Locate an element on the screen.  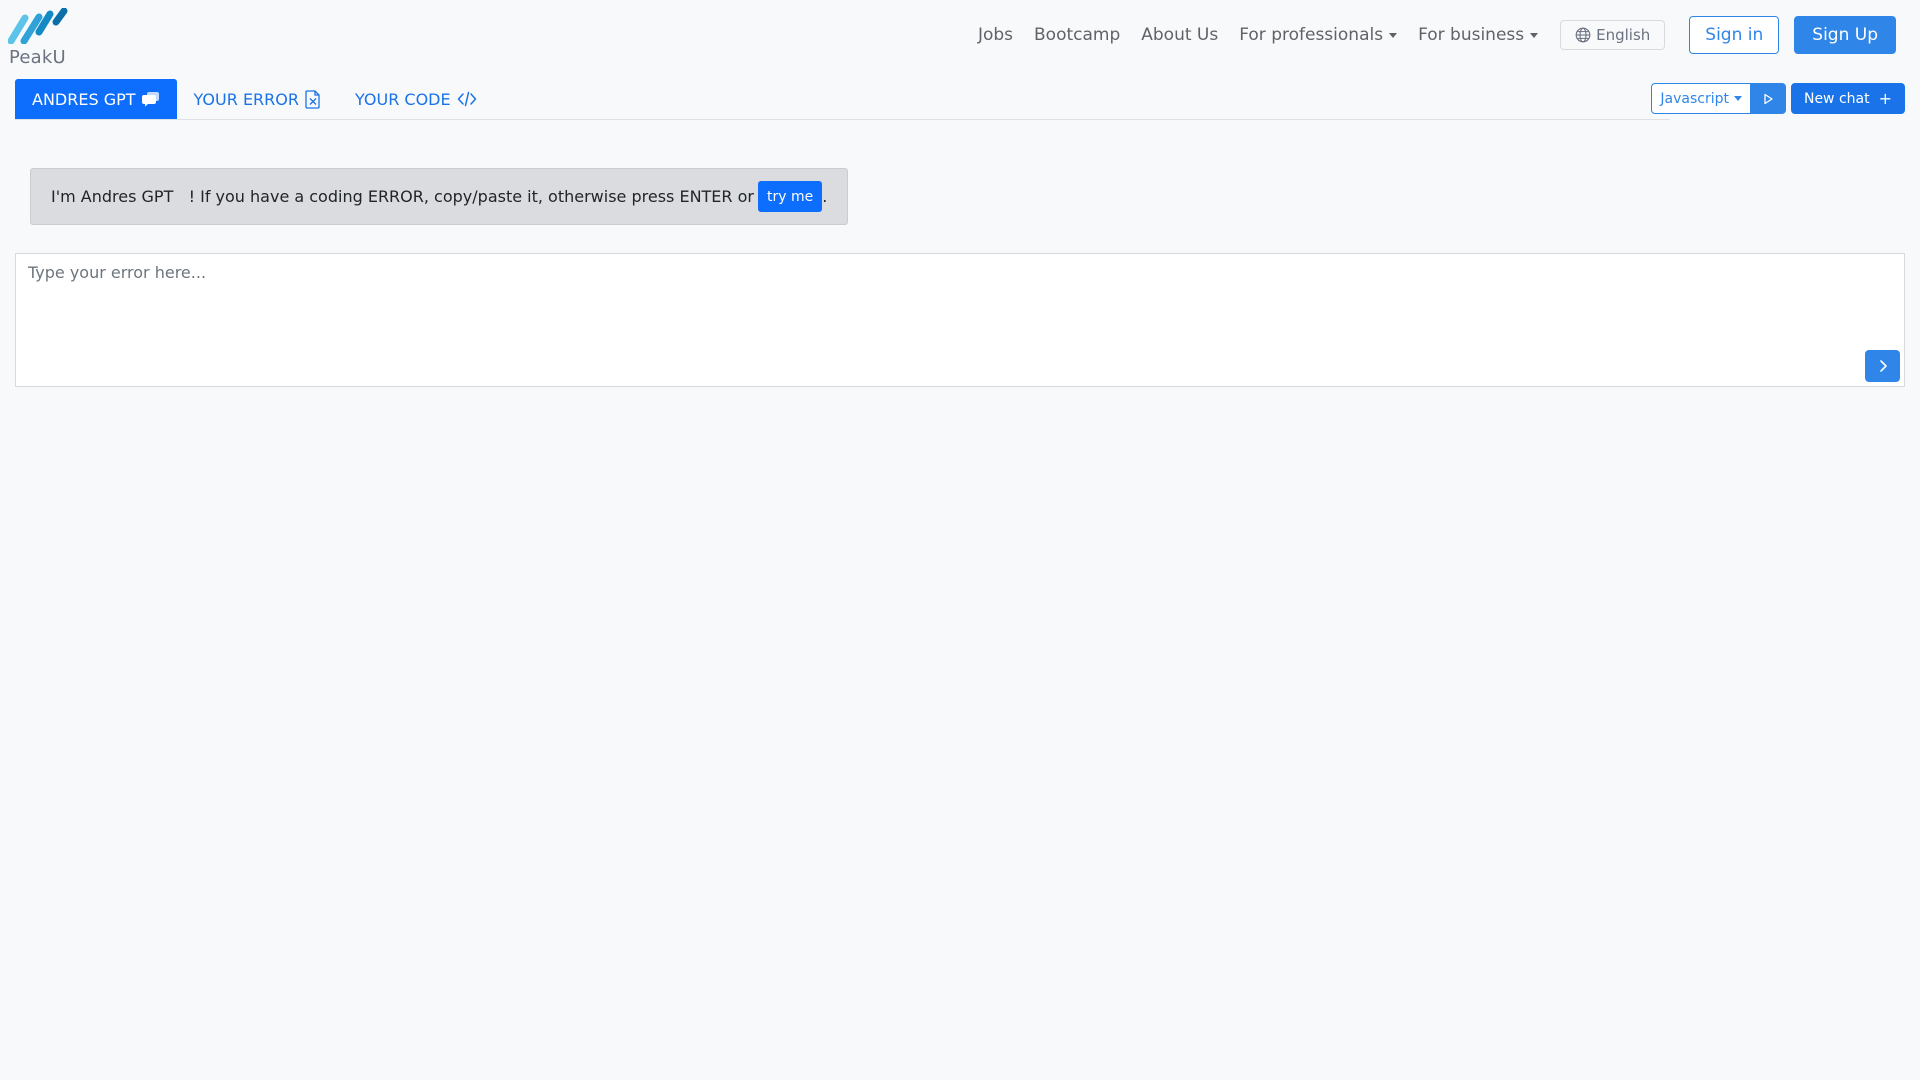
language-selector: English is located at coordinates (1613, 35).